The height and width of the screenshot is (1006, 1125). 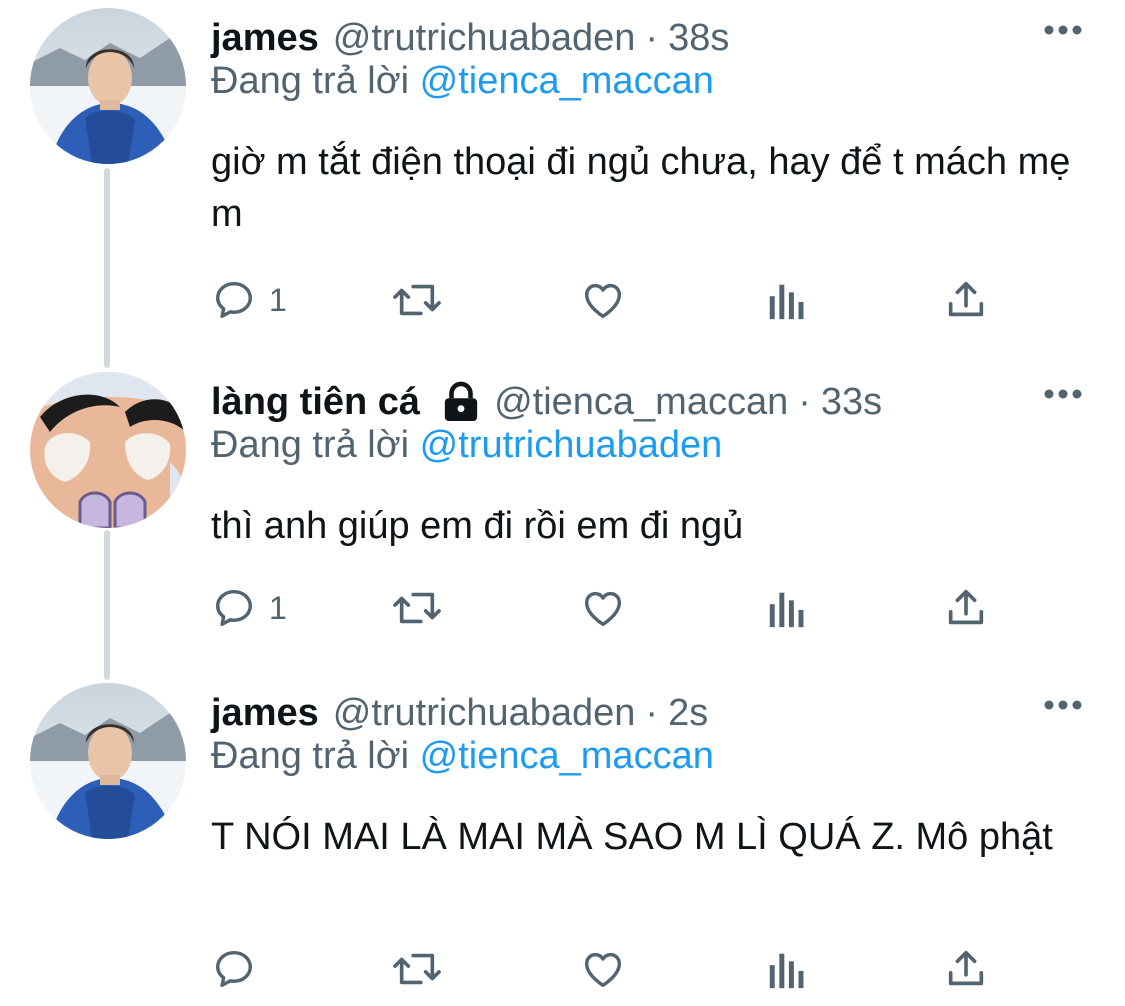 I want to click on reply-button, so click(x=240, y=969).